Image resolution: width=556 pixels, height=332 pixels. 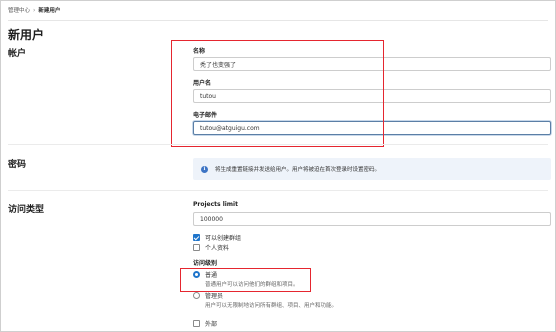 What do you see at coordinates (246, 279) in the screenshot?
I see `access-level-regular-option: 普通 普通用户可以访问他们的群组和项目。` at bounding box center [246, 279].